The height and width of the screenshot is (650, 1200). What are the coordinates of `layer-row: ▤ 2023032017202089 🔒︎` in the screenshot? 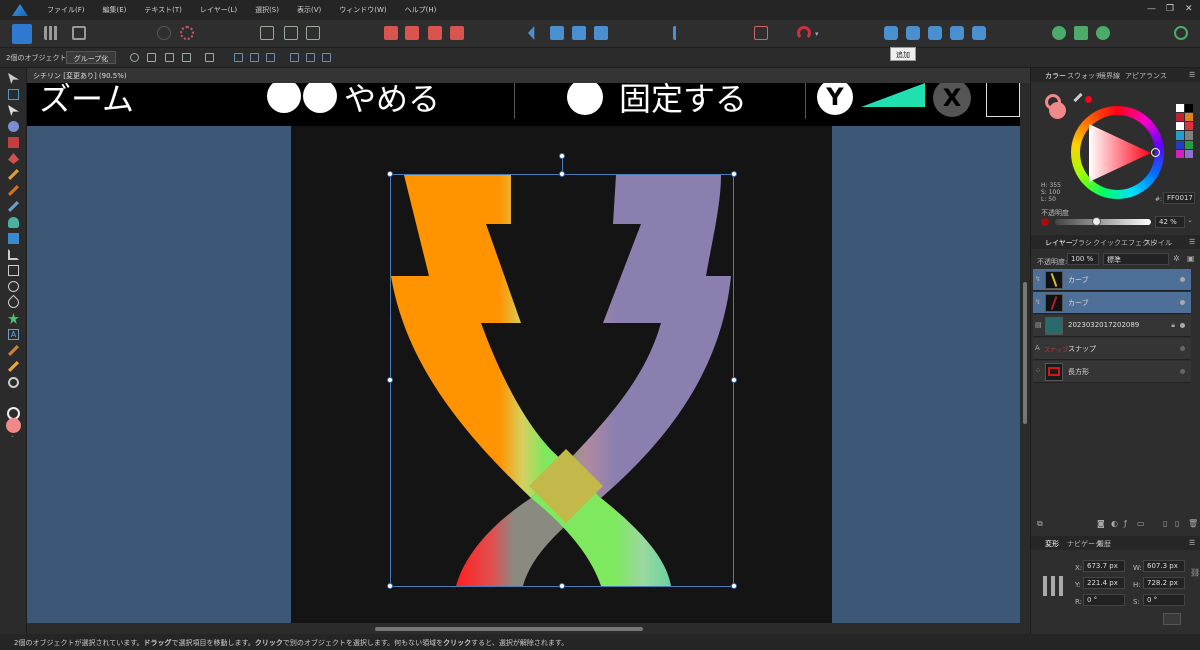 It's located at (1112, 326).